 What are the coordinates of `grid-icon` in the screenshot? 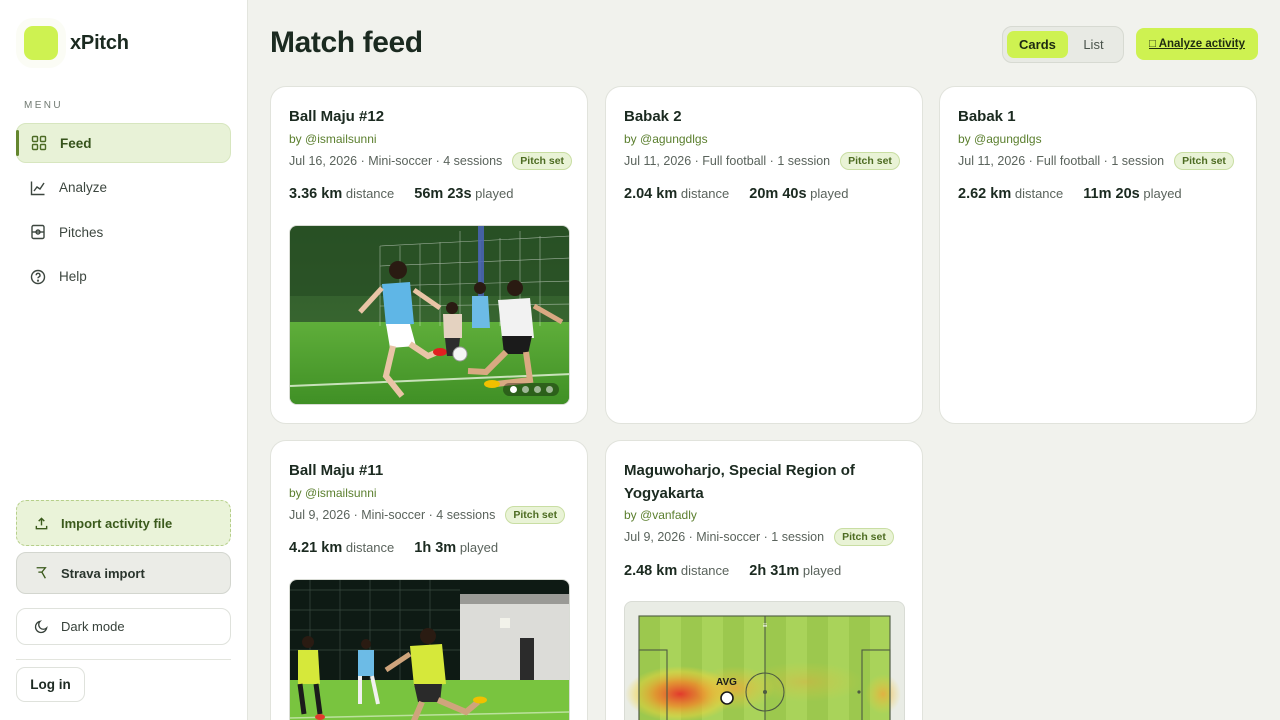 It's located at (39, 143).